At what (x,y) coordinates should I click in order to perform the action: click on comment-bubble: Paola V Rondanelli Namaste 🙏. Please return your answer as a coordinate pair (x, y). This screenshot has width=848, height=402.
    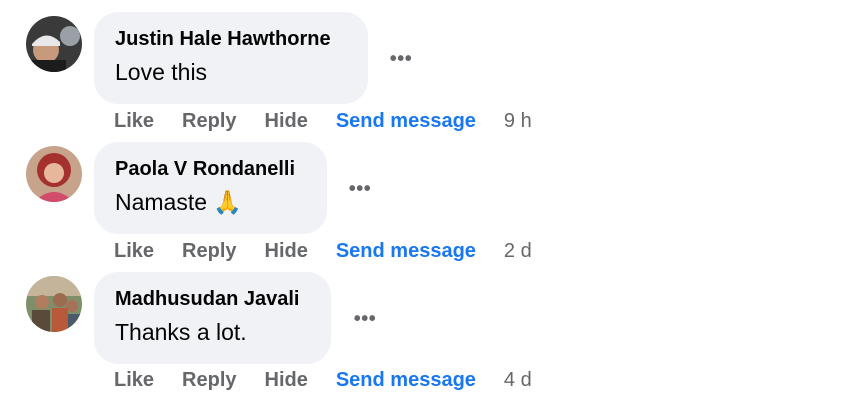
    Looking at the image, I should click on (210, 188).